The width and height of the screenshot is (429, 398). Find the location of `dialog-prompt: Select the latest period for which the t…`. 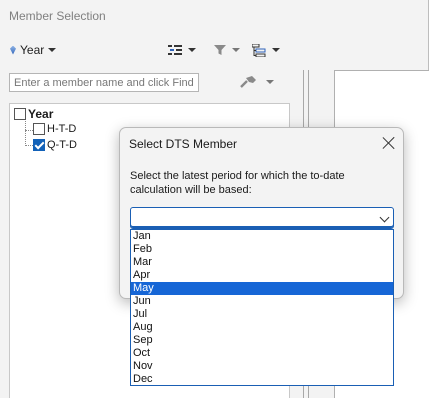

dialog-prompt: Select the latest period for which the t… is located at coordinates (237, 183).